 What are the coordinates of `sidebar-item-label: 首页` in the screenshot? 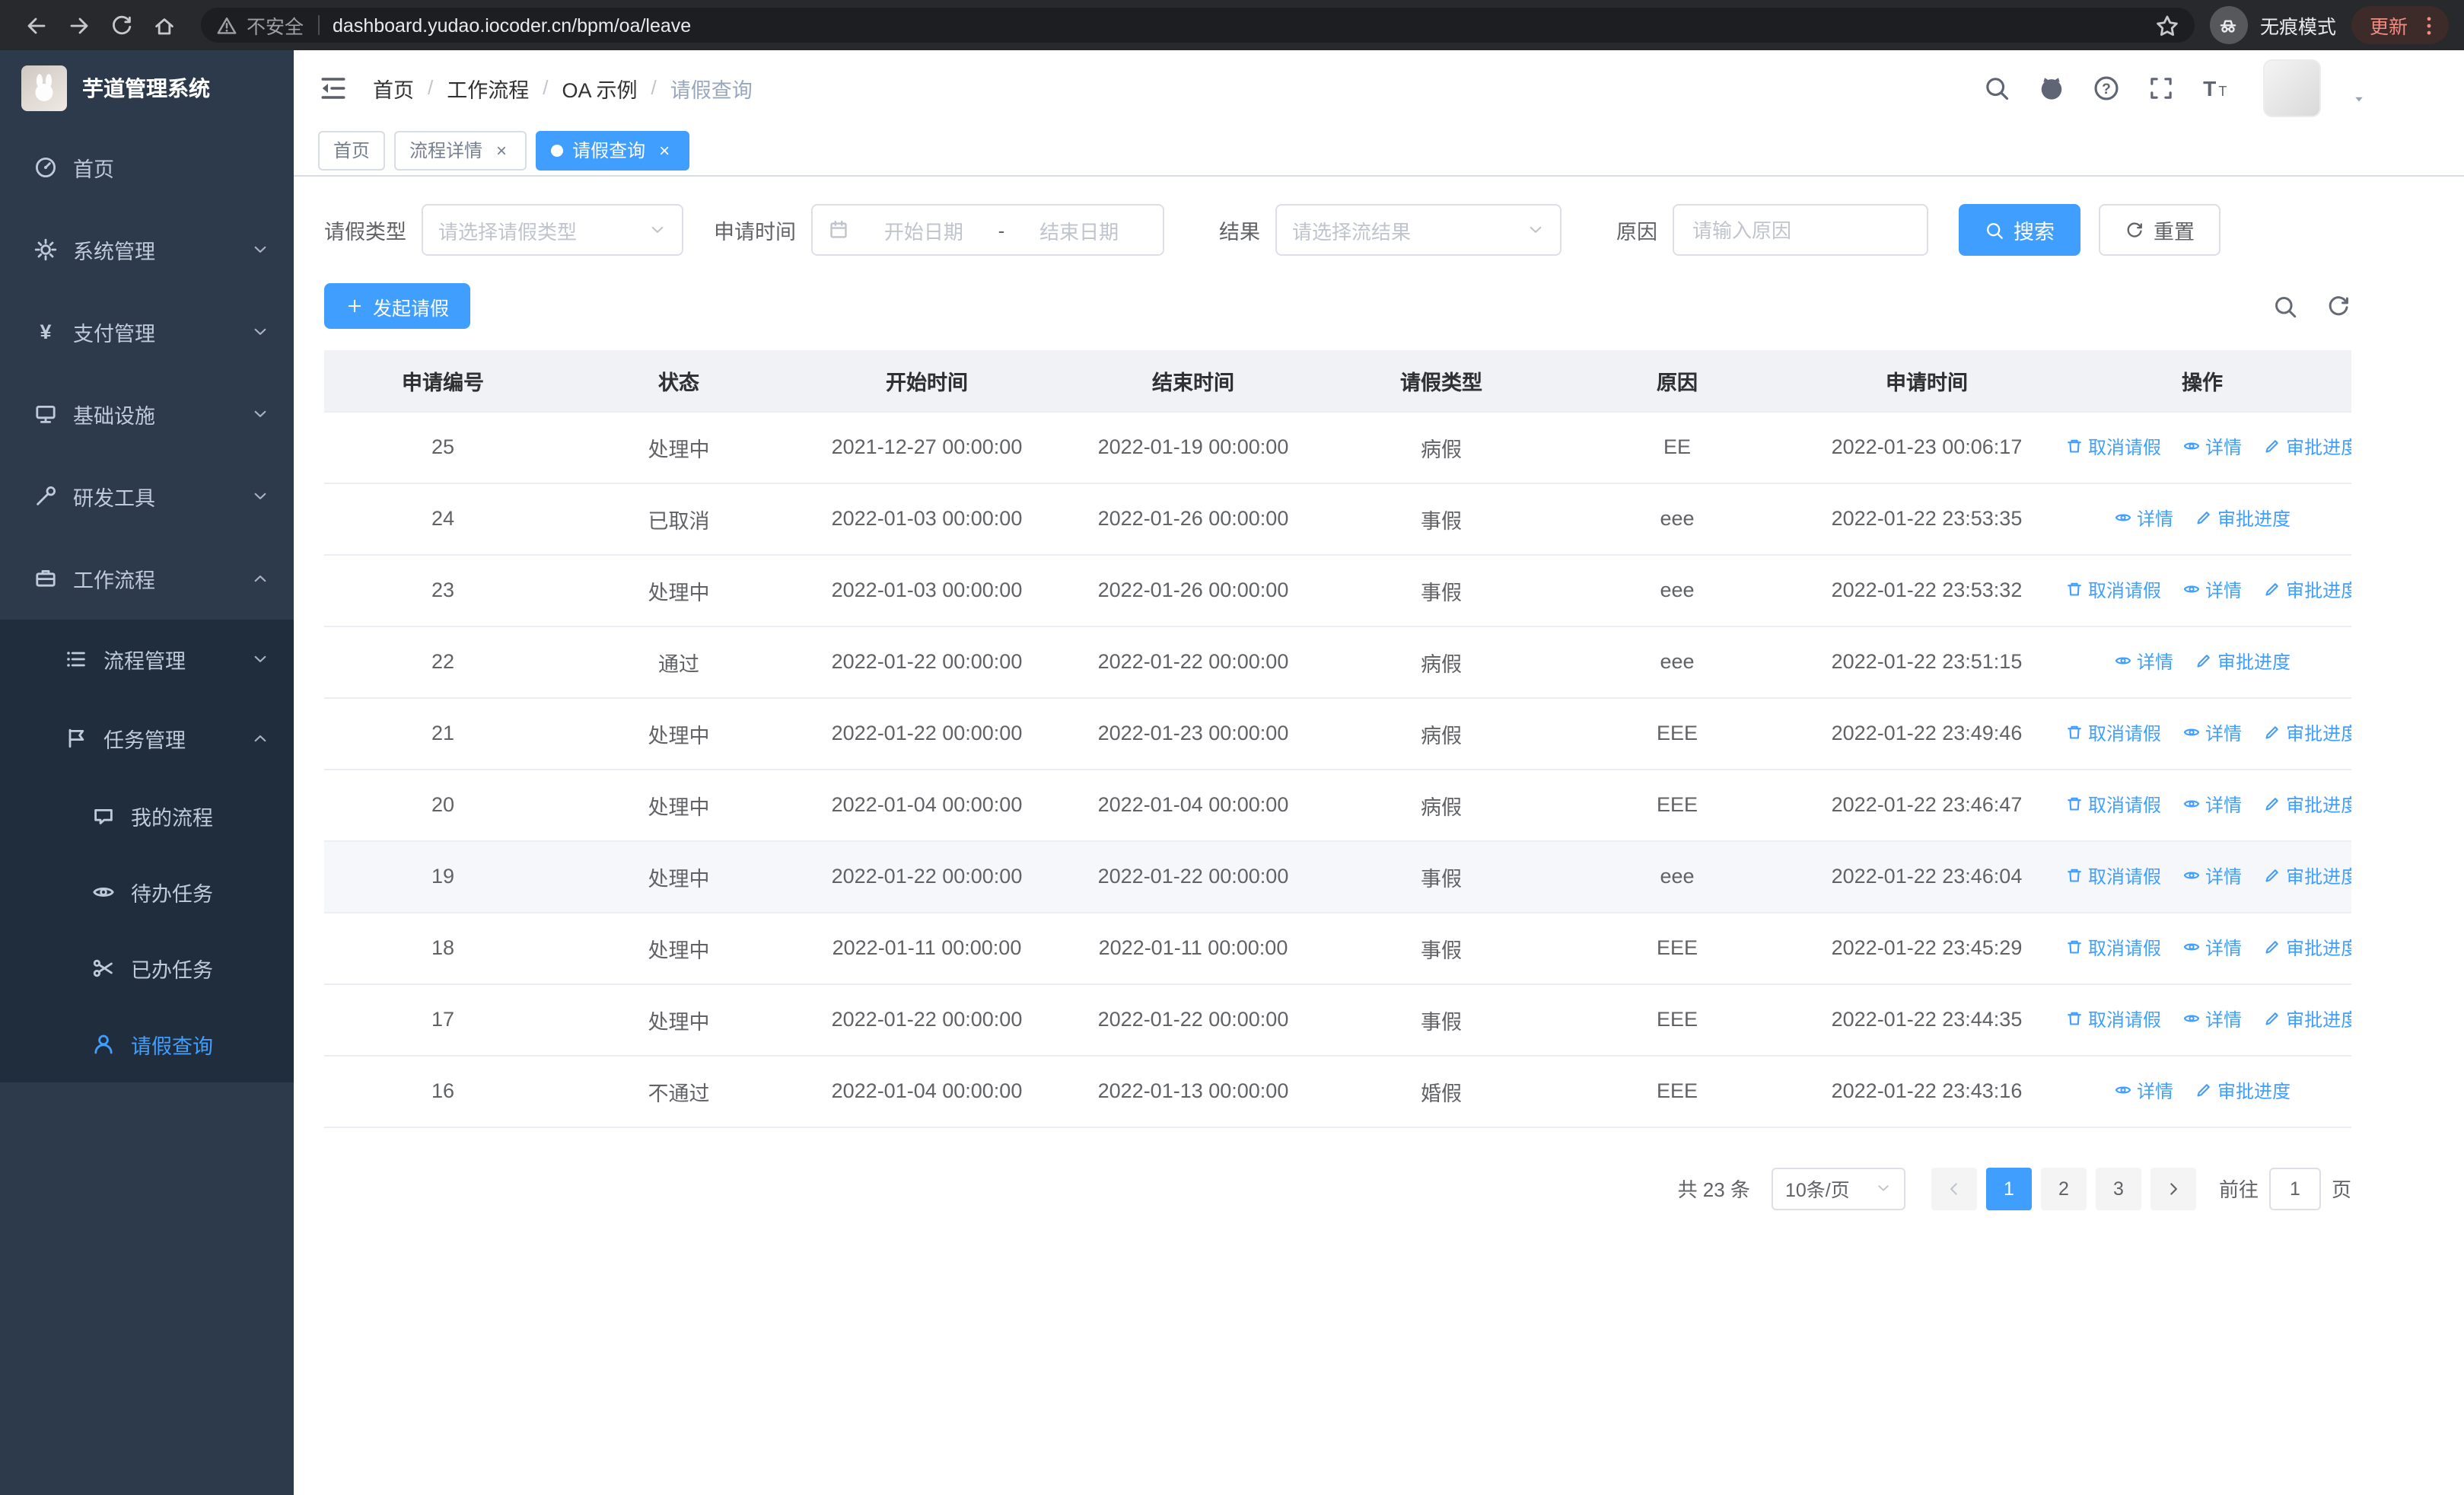 It's located at (93, 170).